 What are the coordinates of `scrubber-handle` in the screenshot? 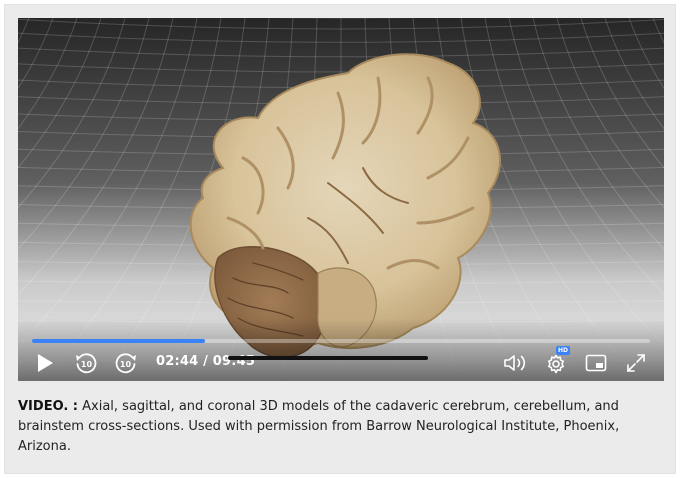 It's located at (328, 358).